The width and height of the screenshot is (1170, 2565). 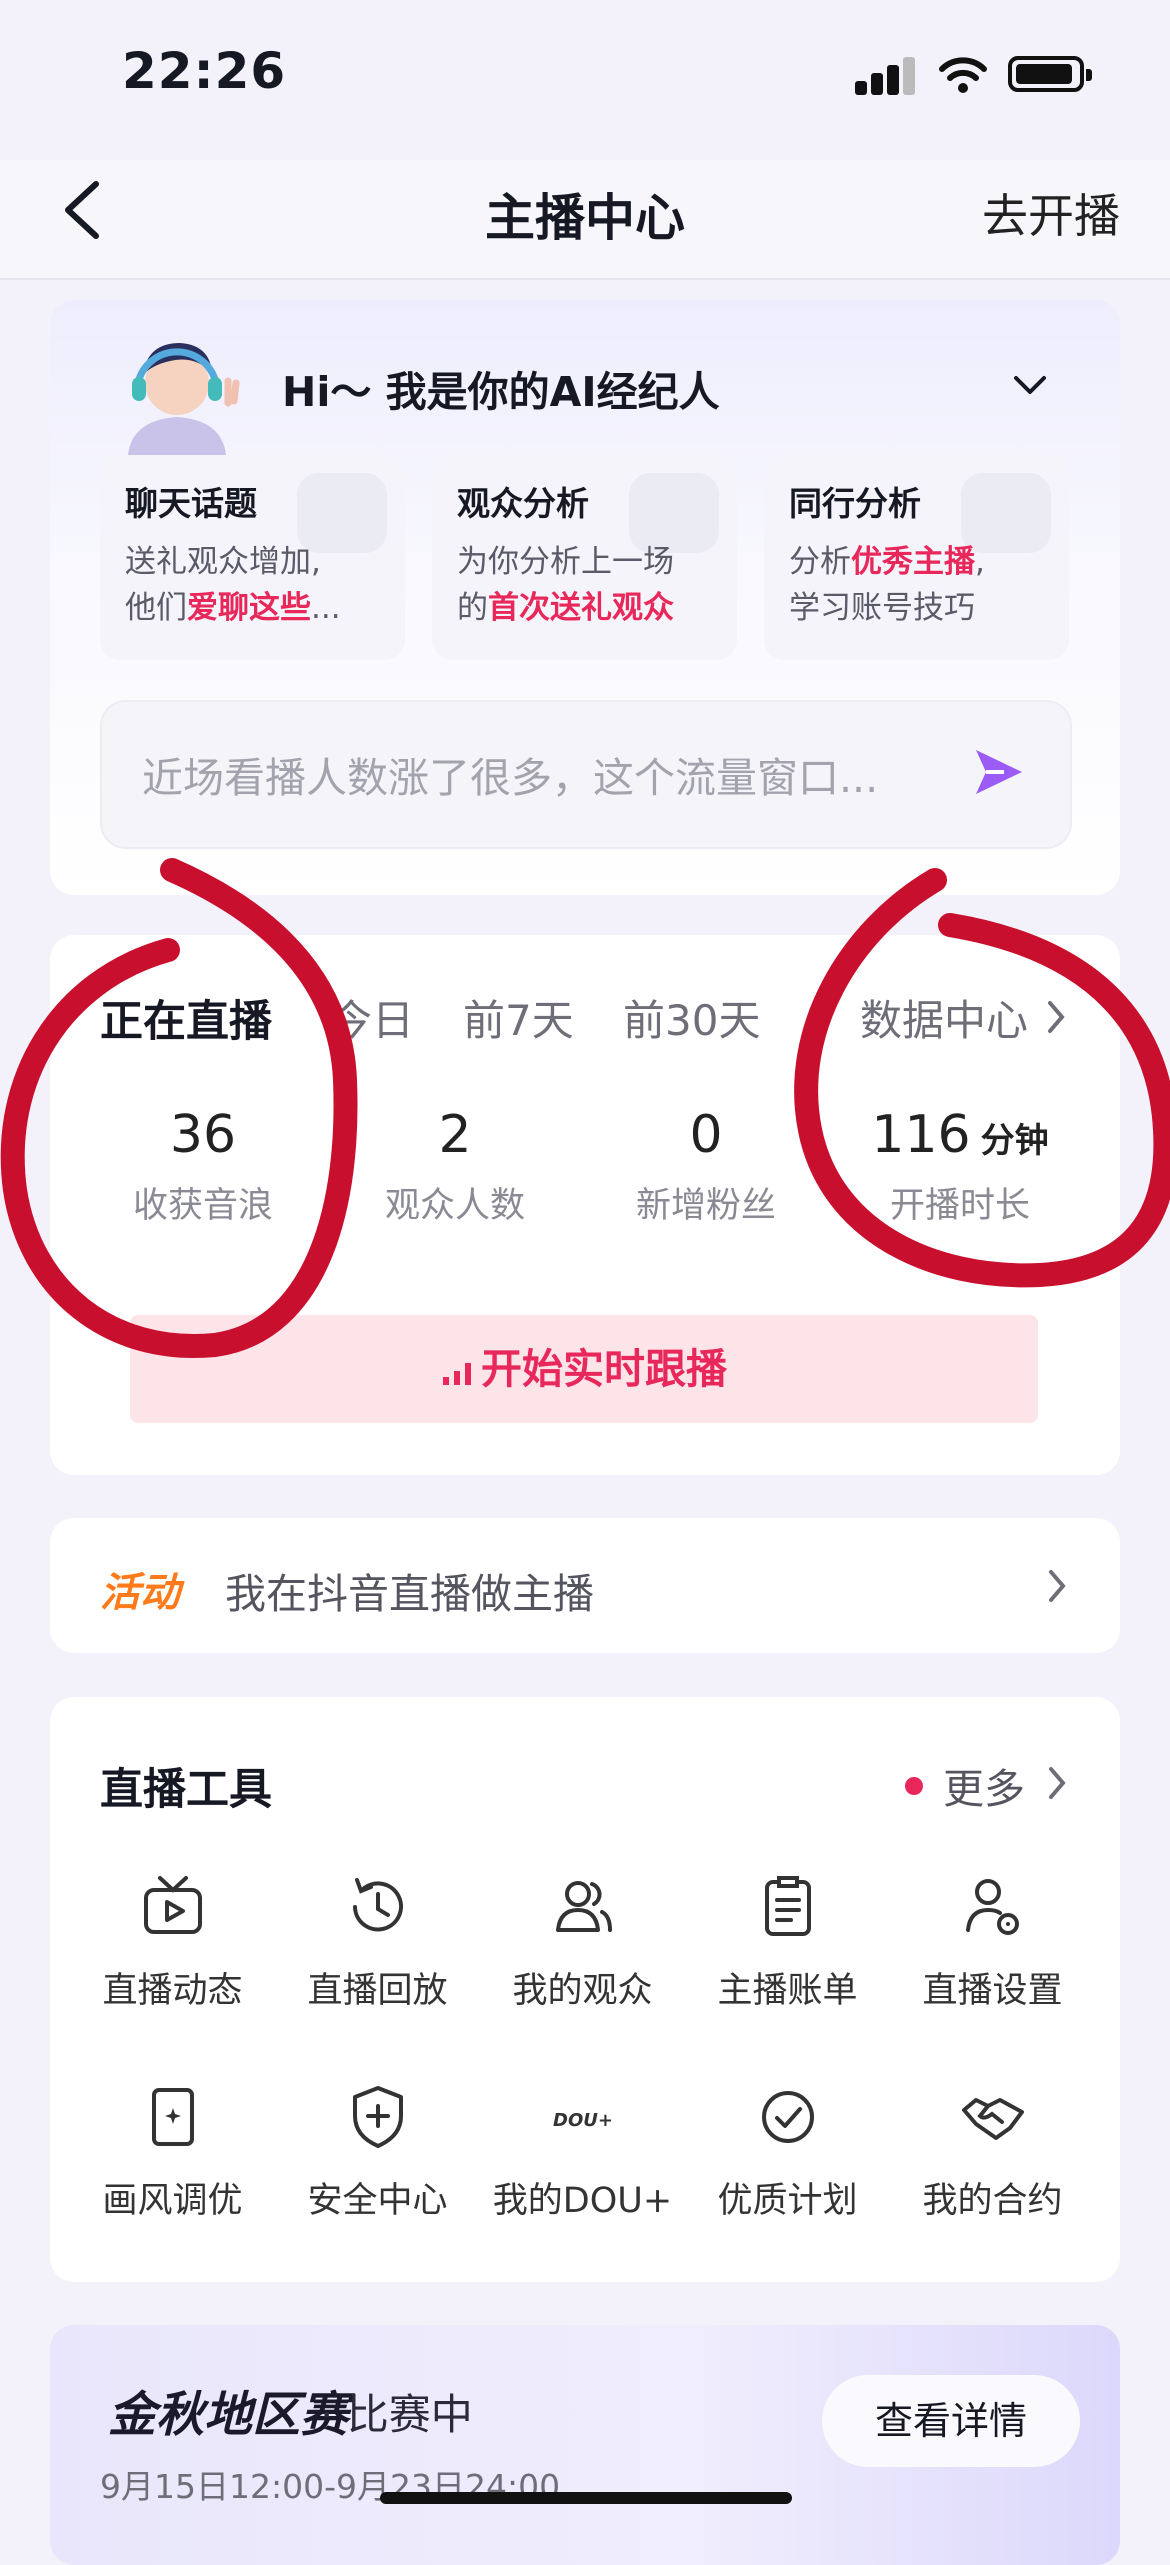 I want to click on tile-title: 同行分析, so click(x=855, y=503).